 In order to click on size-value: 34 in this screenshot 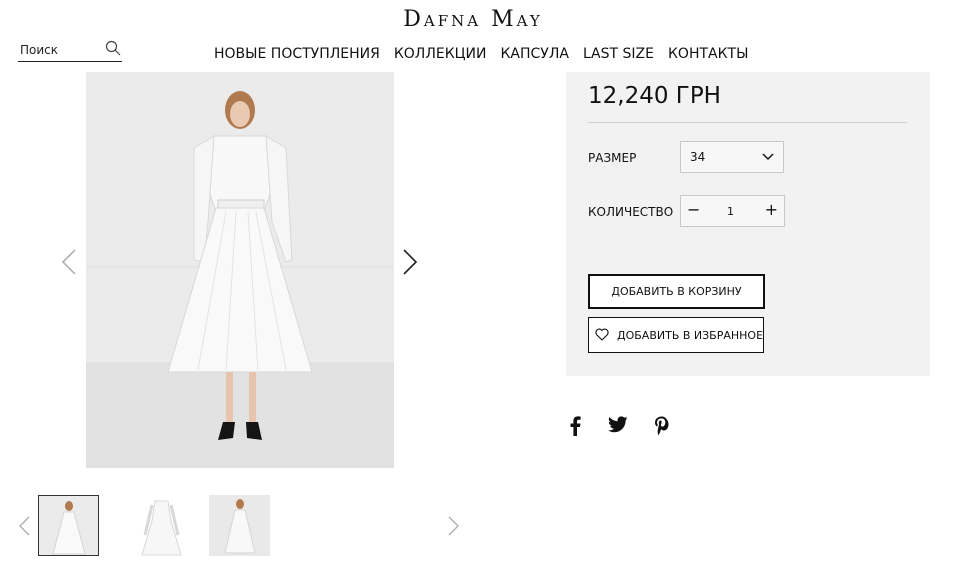, I will do `click(698, 157)`.